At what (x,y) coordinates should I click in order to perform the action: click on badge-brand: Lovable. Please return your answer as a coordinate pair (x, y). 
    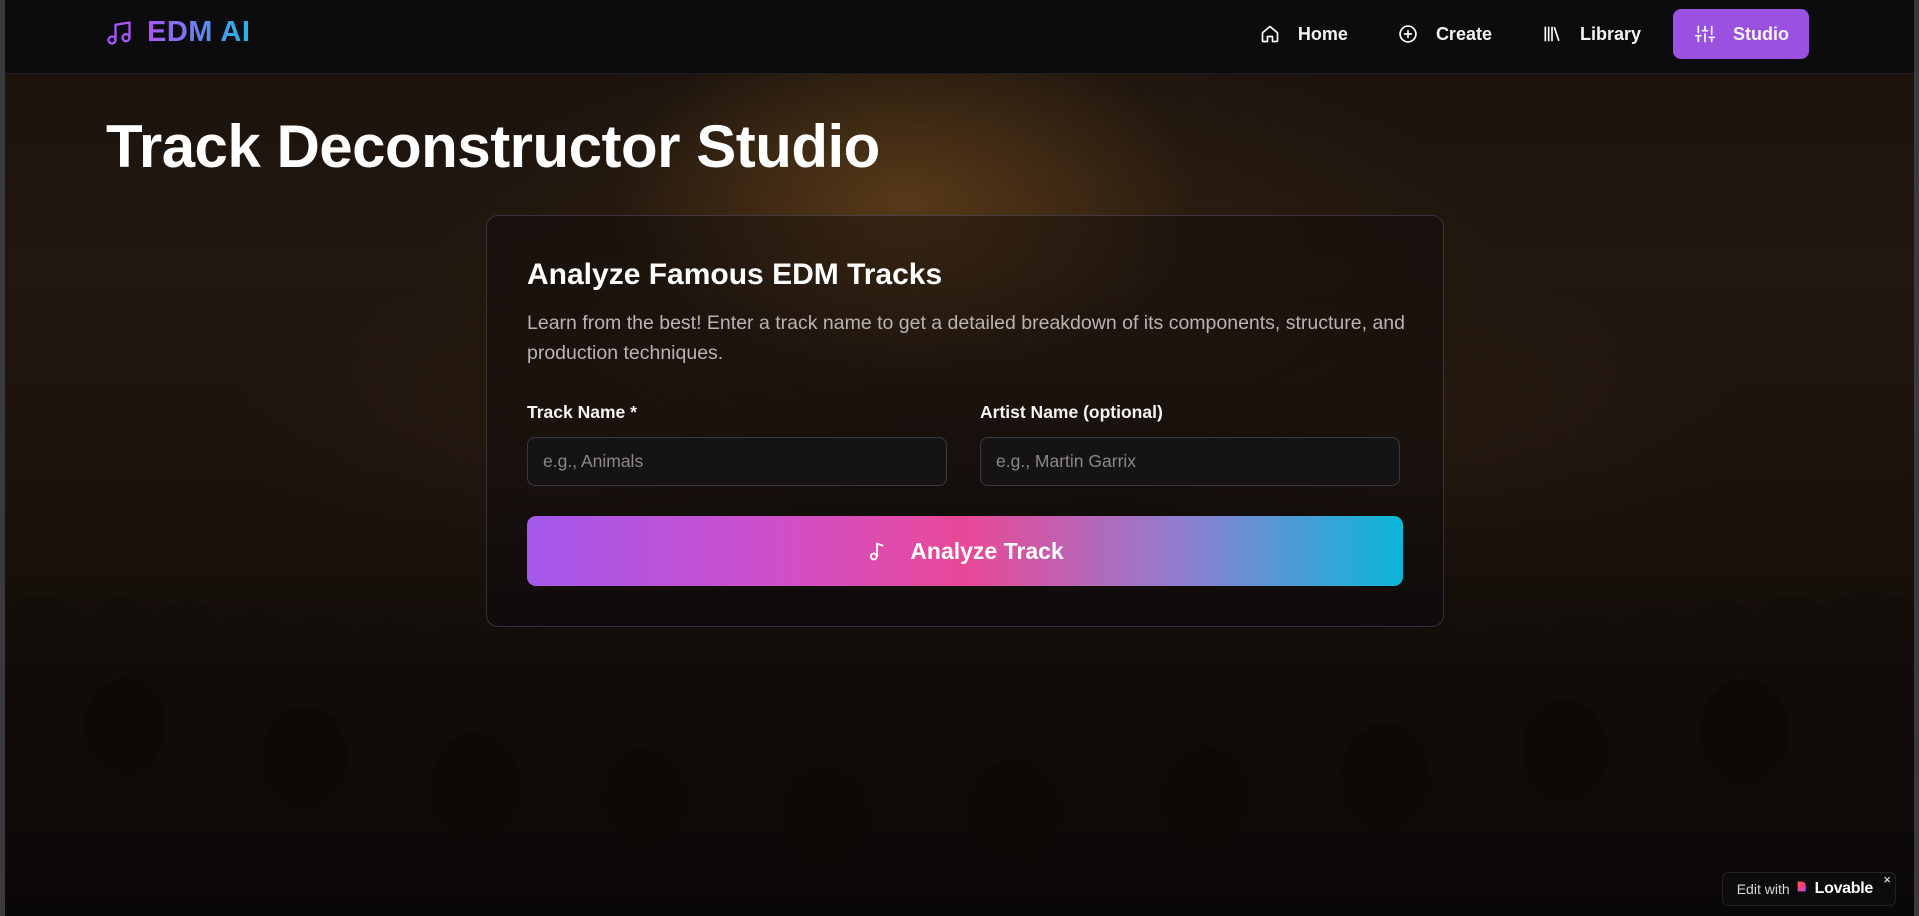
    Looking at the image, I should click on (1844, 888).